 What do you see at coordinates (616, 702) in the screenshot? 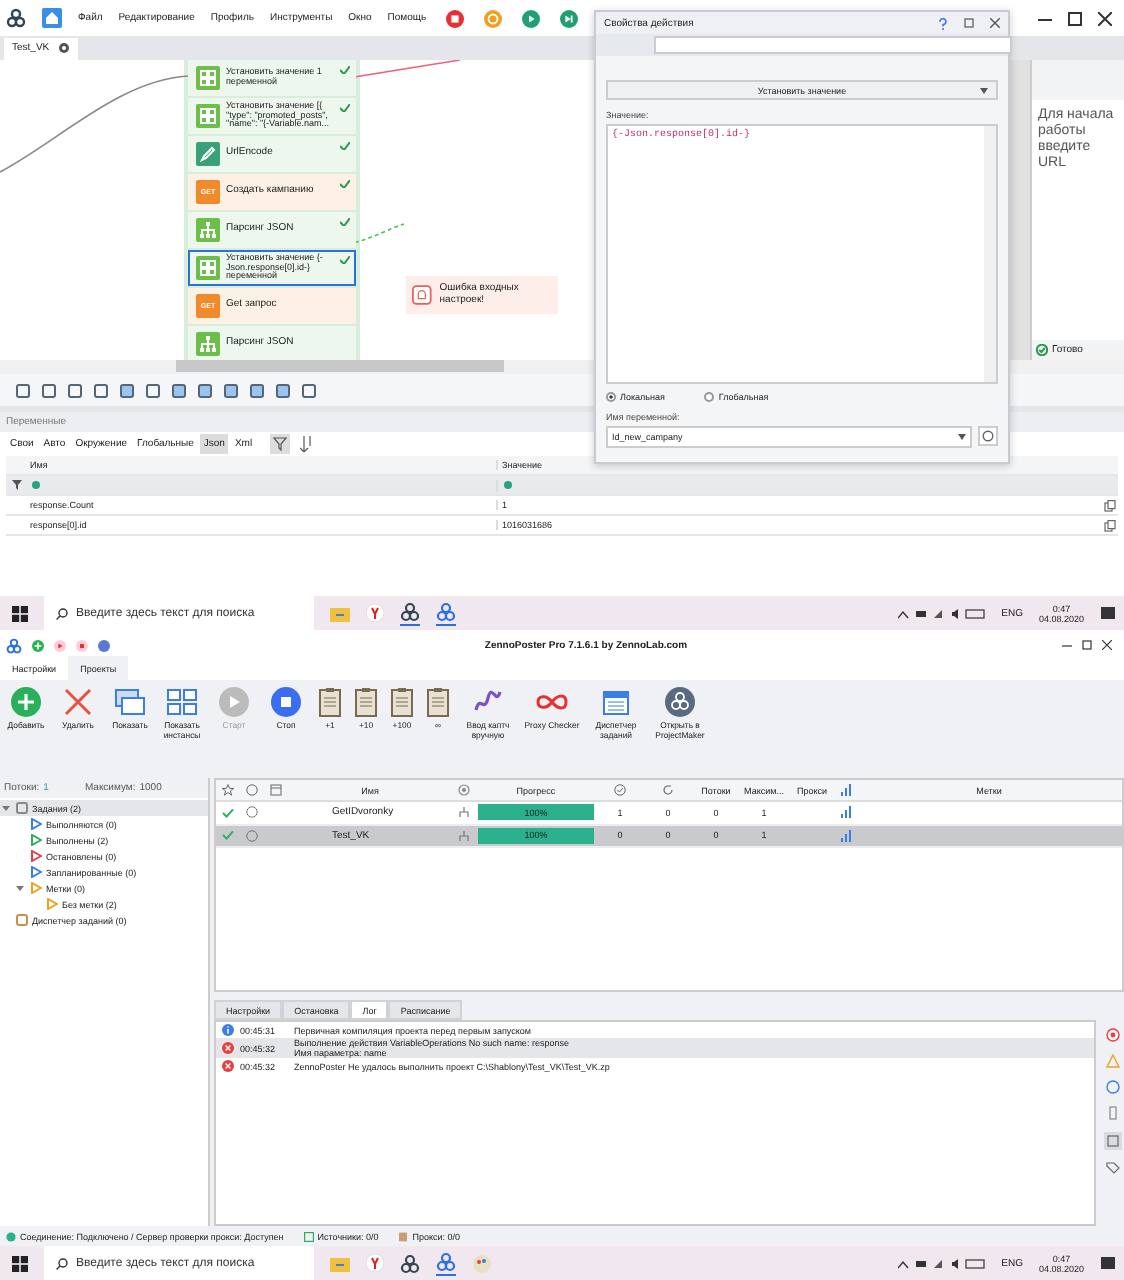
I see `calendar-icon` at bounding box center [616, 702].